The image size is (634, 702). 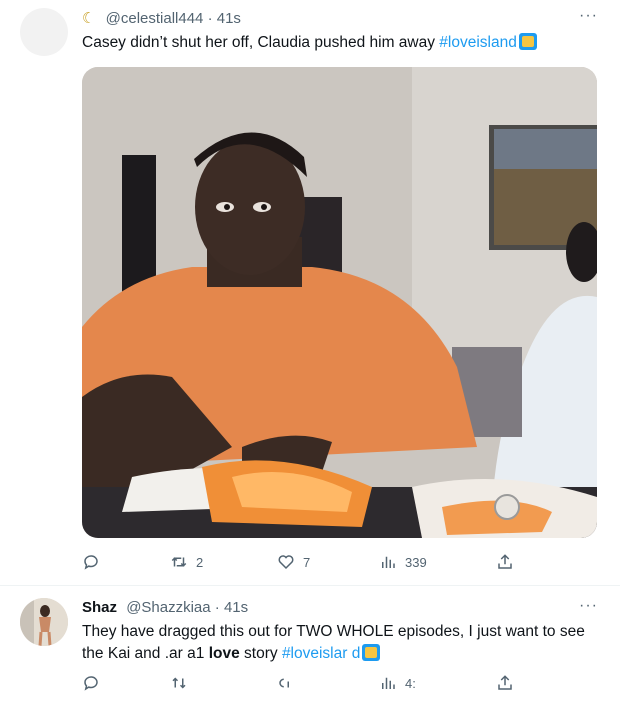 I want to click on tweet-header: ☾ @celestiall444 · 41s, so click(x=161, y=18).